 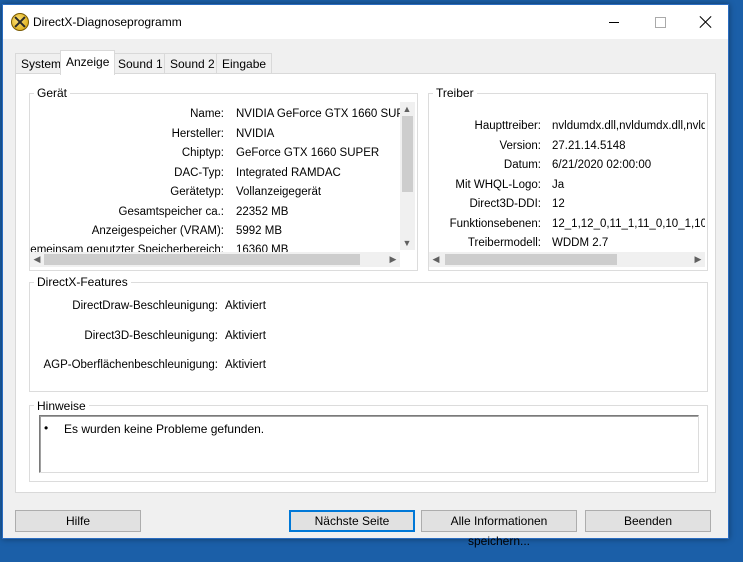 What do you see at coordinates (245, 306) in the screenshot?
I see `directdraw-acceleration-value: Aktiviert` at bounding box center [245, 306].